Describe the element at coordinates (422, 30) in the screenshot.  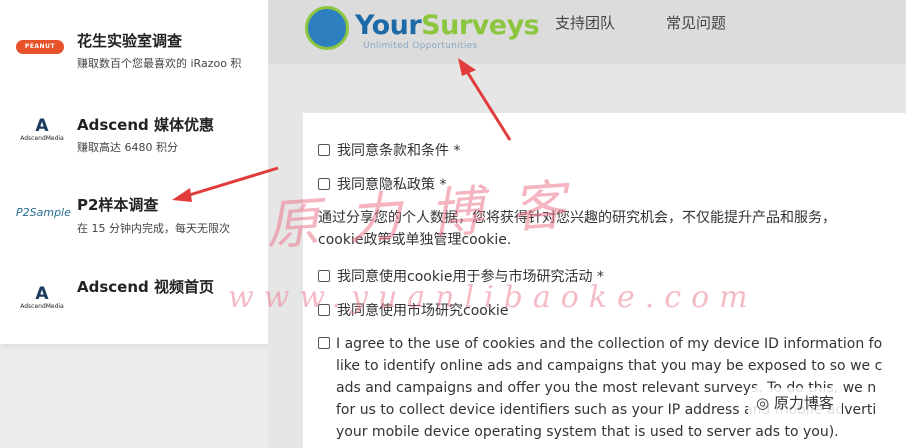
I see `yoursurveys-logo: YourSurveys Unlimited Opportunities` at that location.